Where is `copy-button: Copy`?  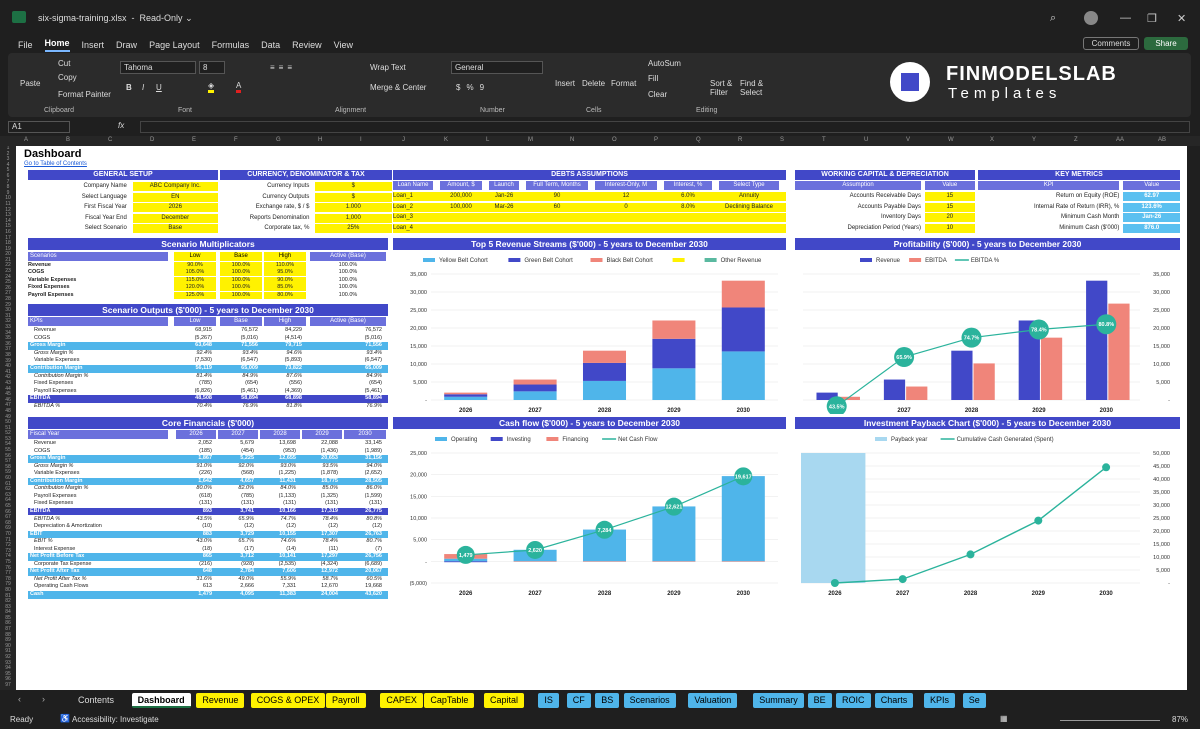
copy-button: Copy is located at coordinates (67, 77).